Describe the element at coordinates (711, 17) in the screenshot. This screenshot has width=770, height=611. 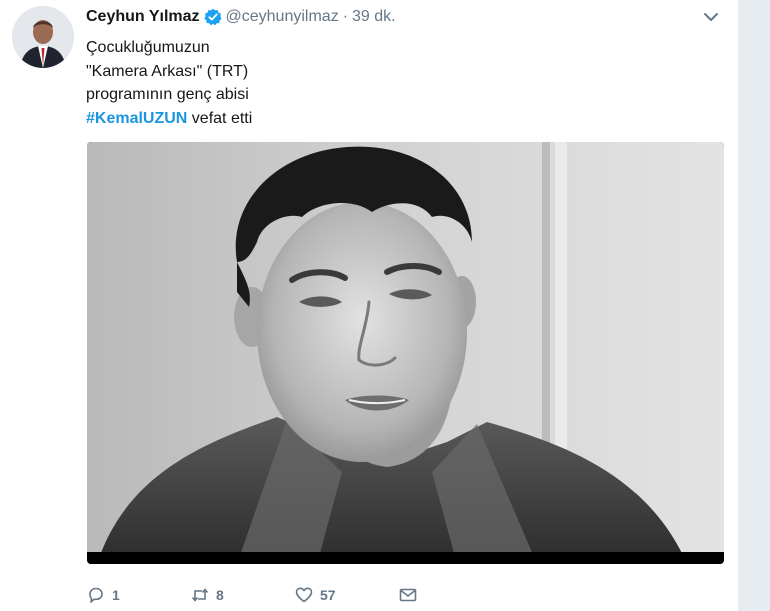
I see `chevron-down-icon` at that location.